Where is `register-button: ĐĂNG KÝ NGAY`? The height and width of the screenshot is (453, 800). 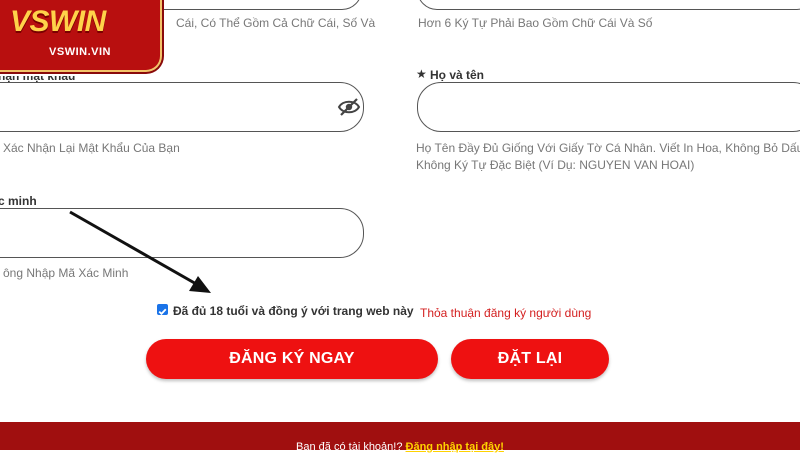 register-button: ĐĂNG KÝ NGAY is located at coordinates (292, 359).